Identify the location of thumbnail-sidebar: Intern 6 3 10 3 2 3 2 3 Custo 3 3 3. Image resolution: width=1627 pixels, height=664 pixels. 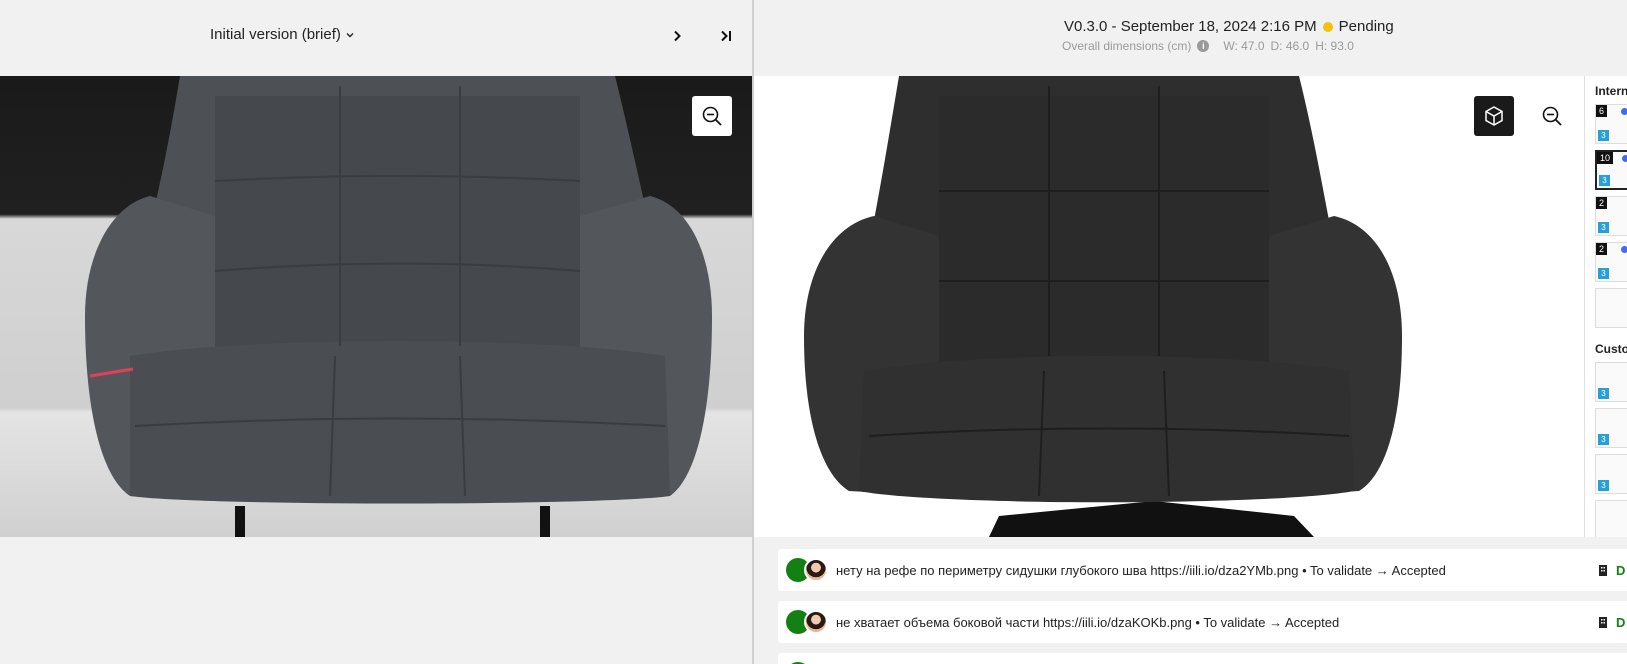
(1605, 306).